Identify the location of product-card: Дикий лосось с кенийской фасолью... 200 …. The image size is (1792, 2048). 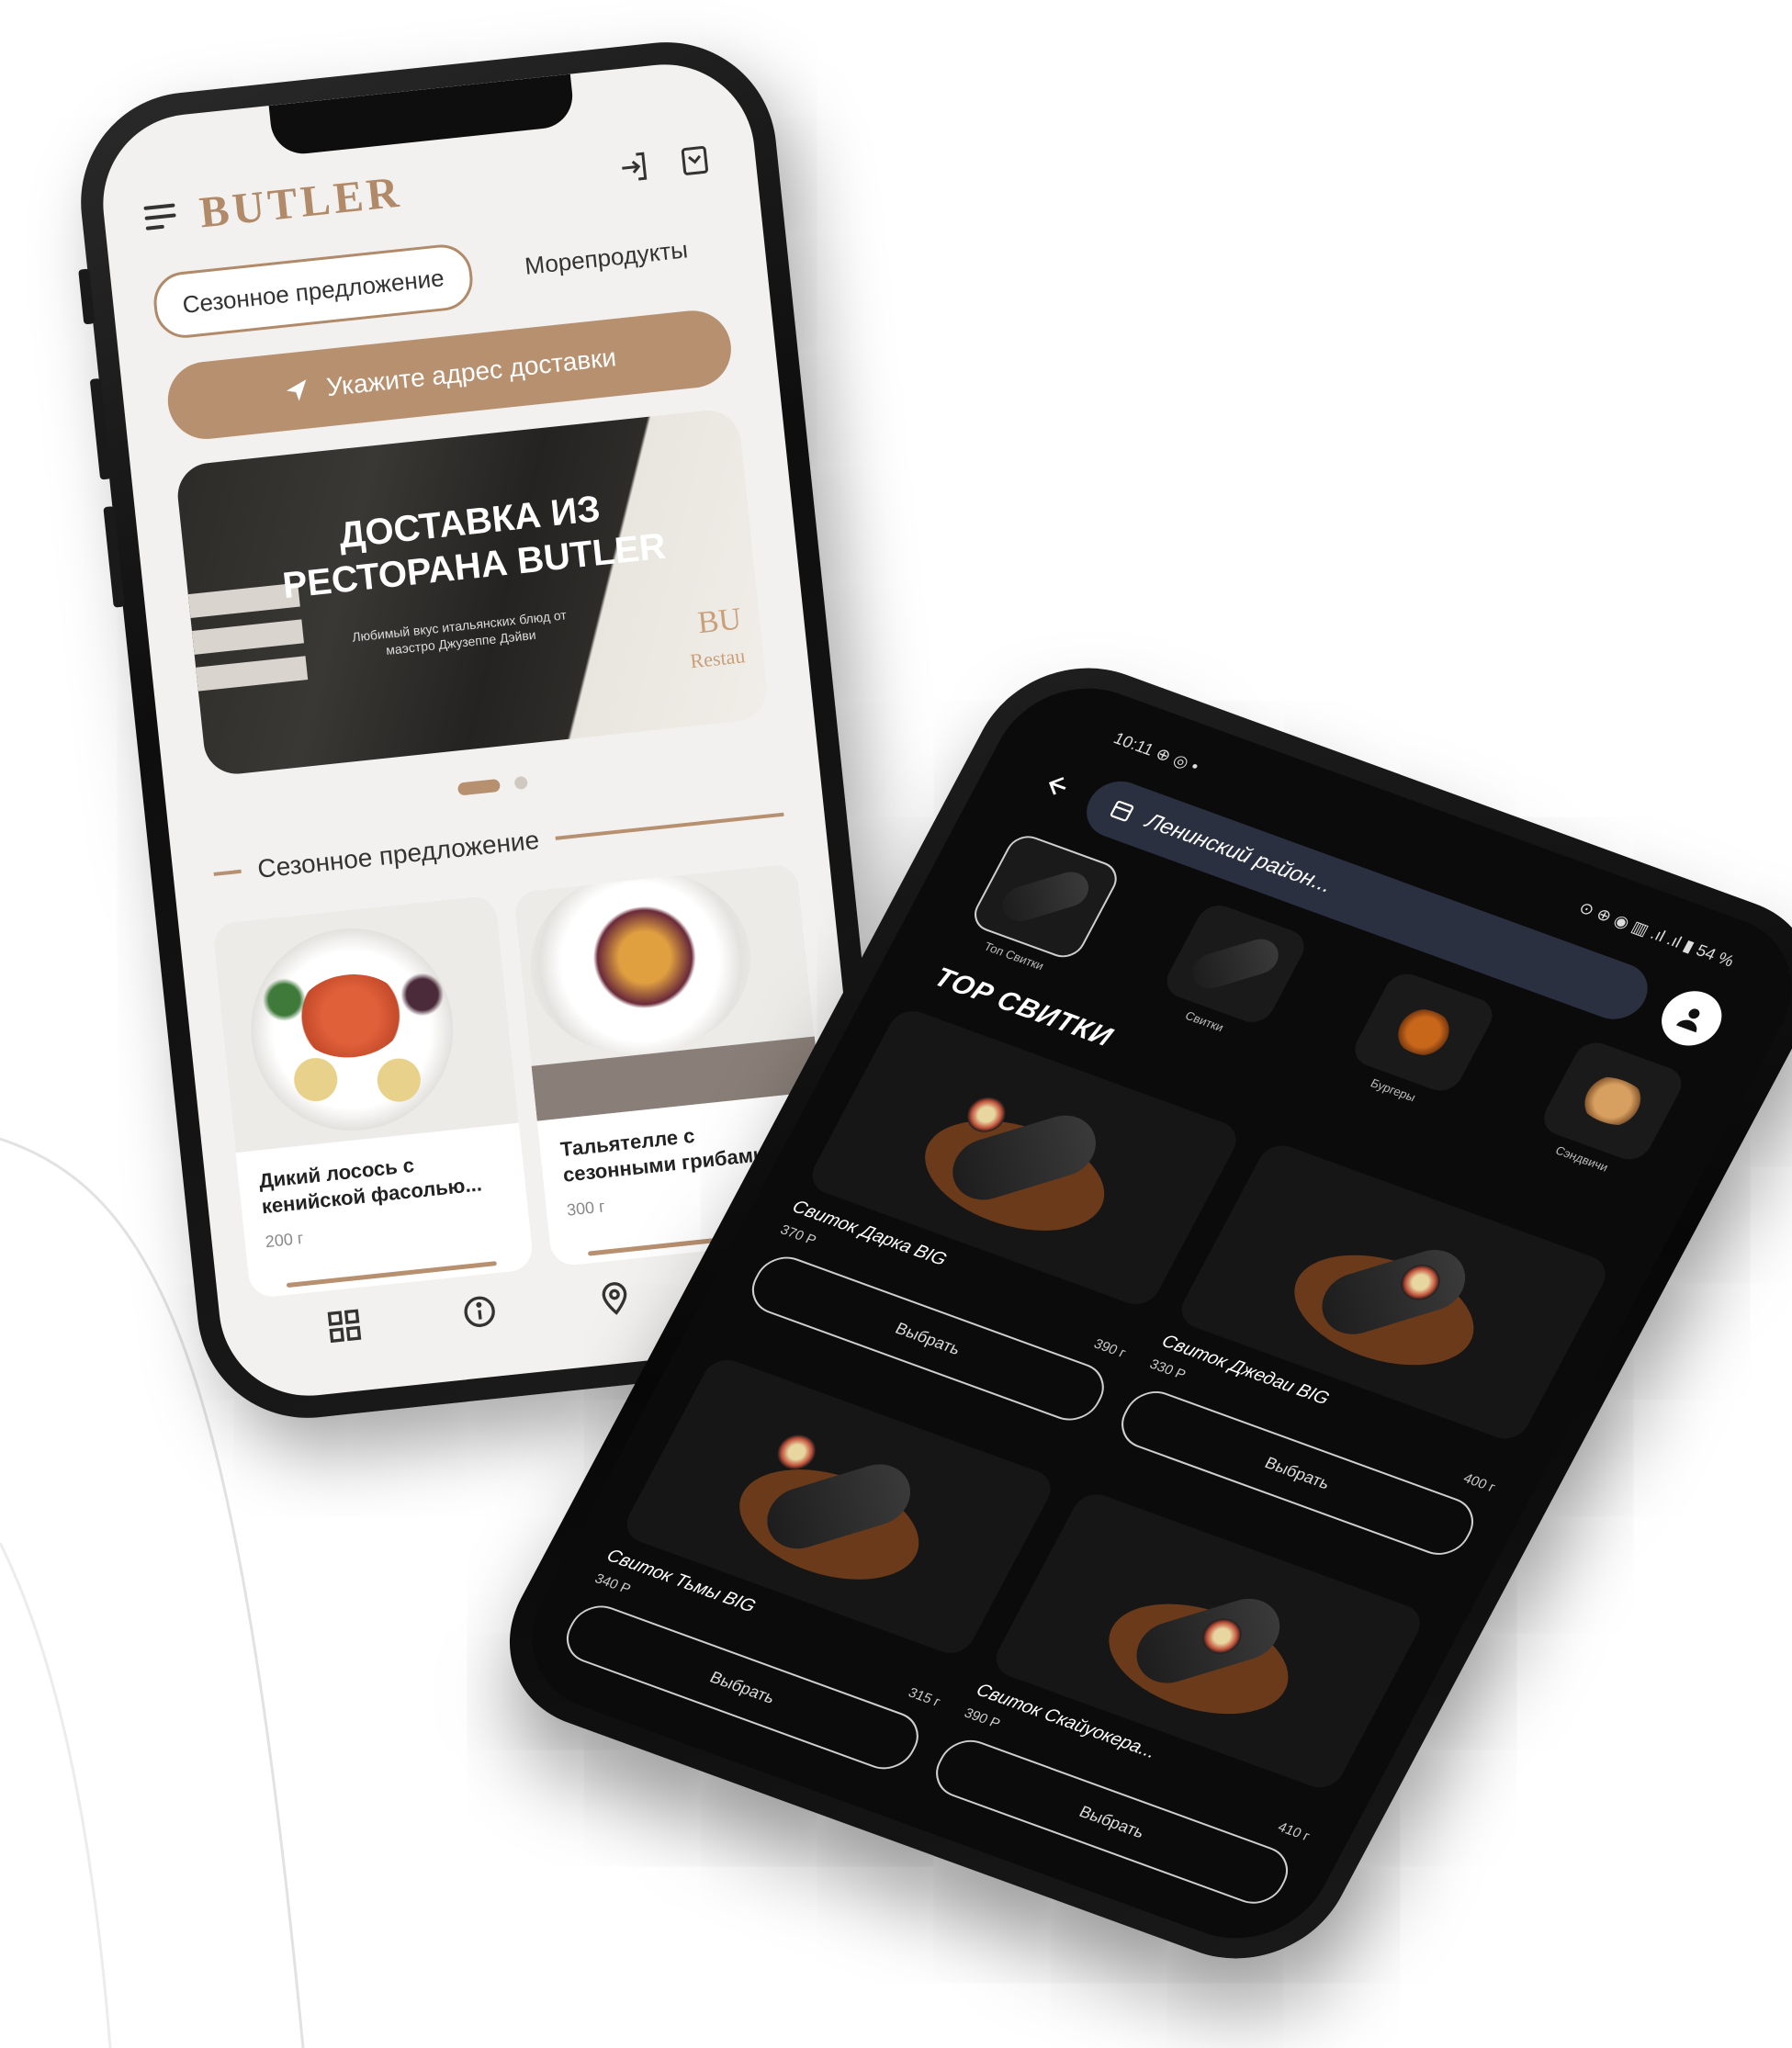
(373, 1097).